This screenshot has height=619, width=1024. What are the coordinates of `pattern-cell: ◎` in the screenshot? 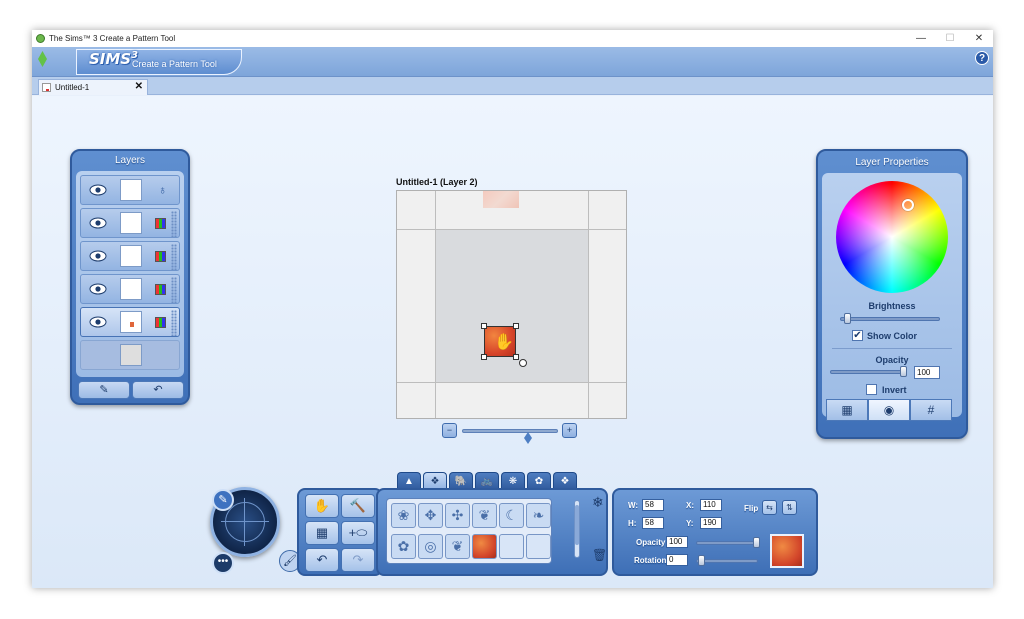 It's located at (430, 546).